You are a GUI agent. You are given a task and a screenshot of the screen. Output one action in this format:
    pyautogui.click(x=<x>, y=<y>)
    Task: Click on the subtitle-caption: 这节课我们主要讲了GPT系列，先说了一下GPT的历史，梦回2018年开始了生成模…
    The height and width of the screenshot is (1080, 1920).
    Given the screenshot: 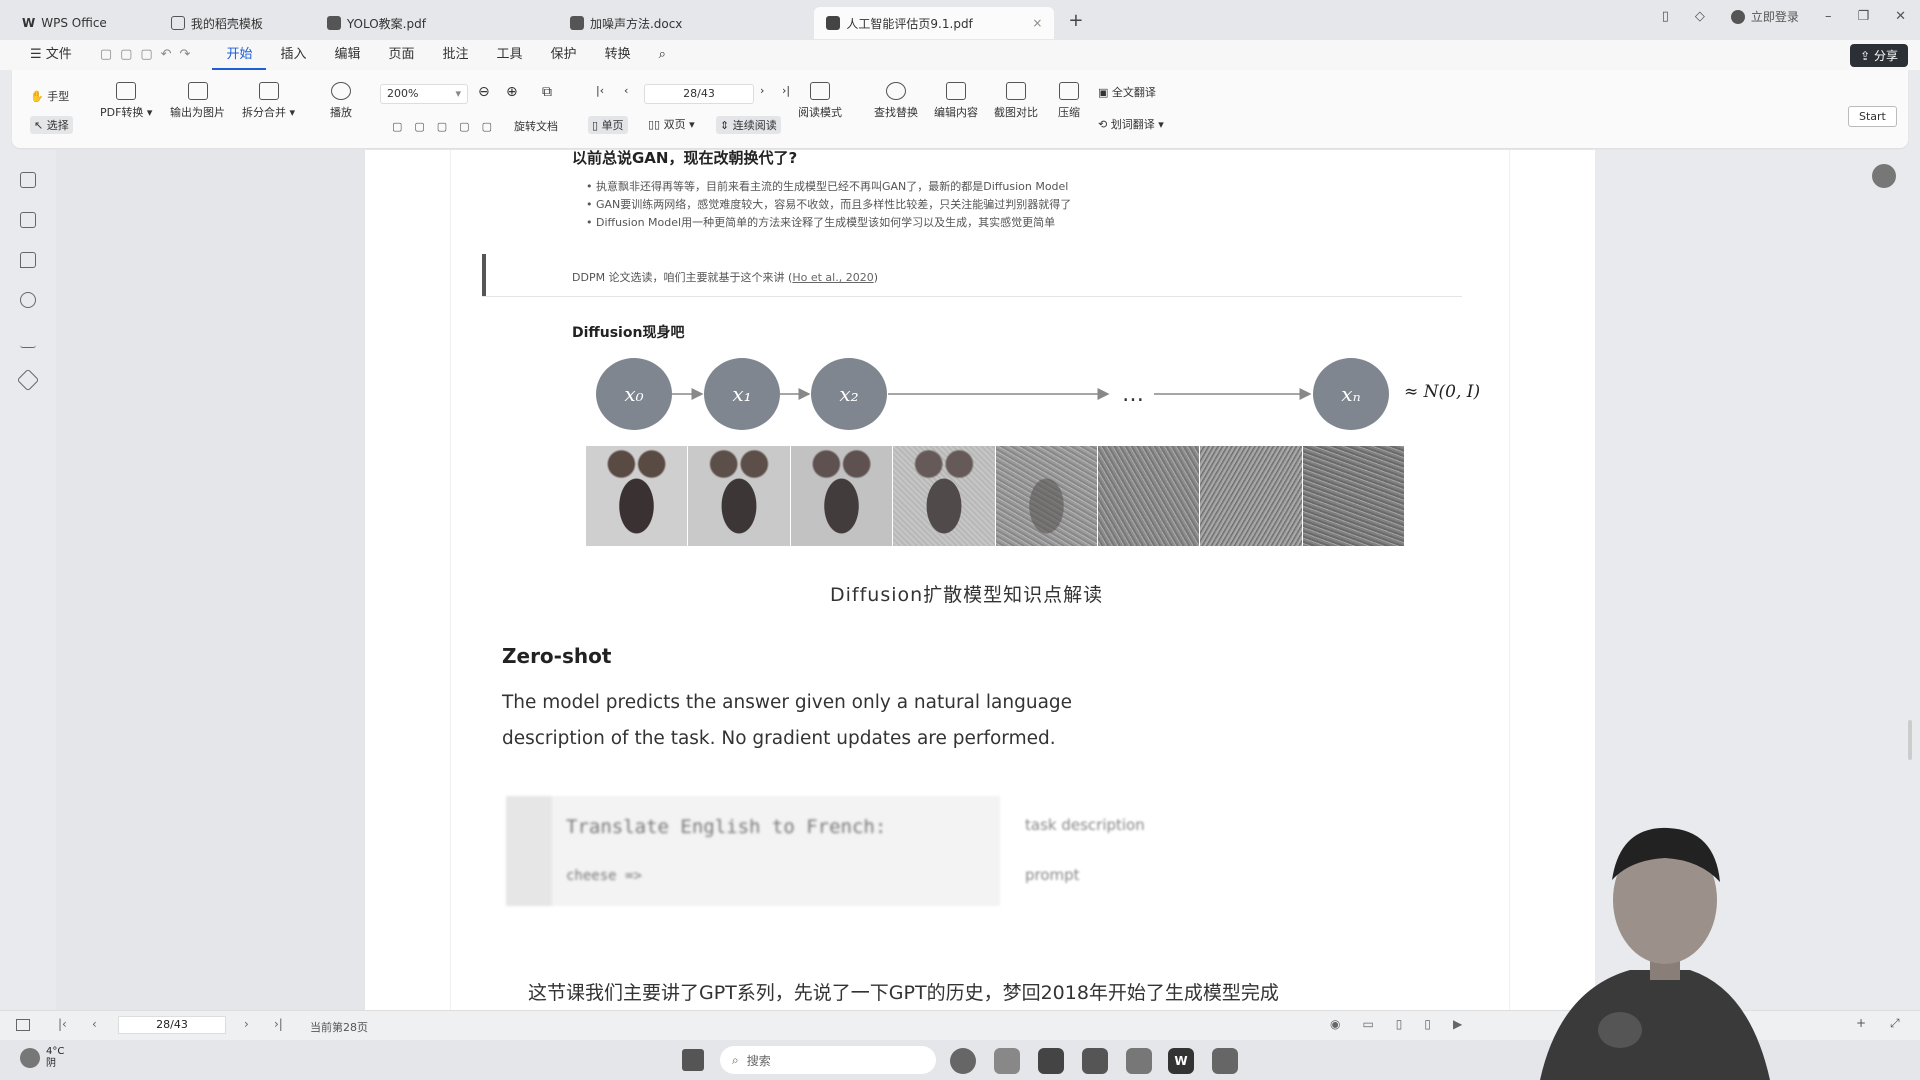 What is the action you would take?
    pyautogui.click(x=903, y=993)
    